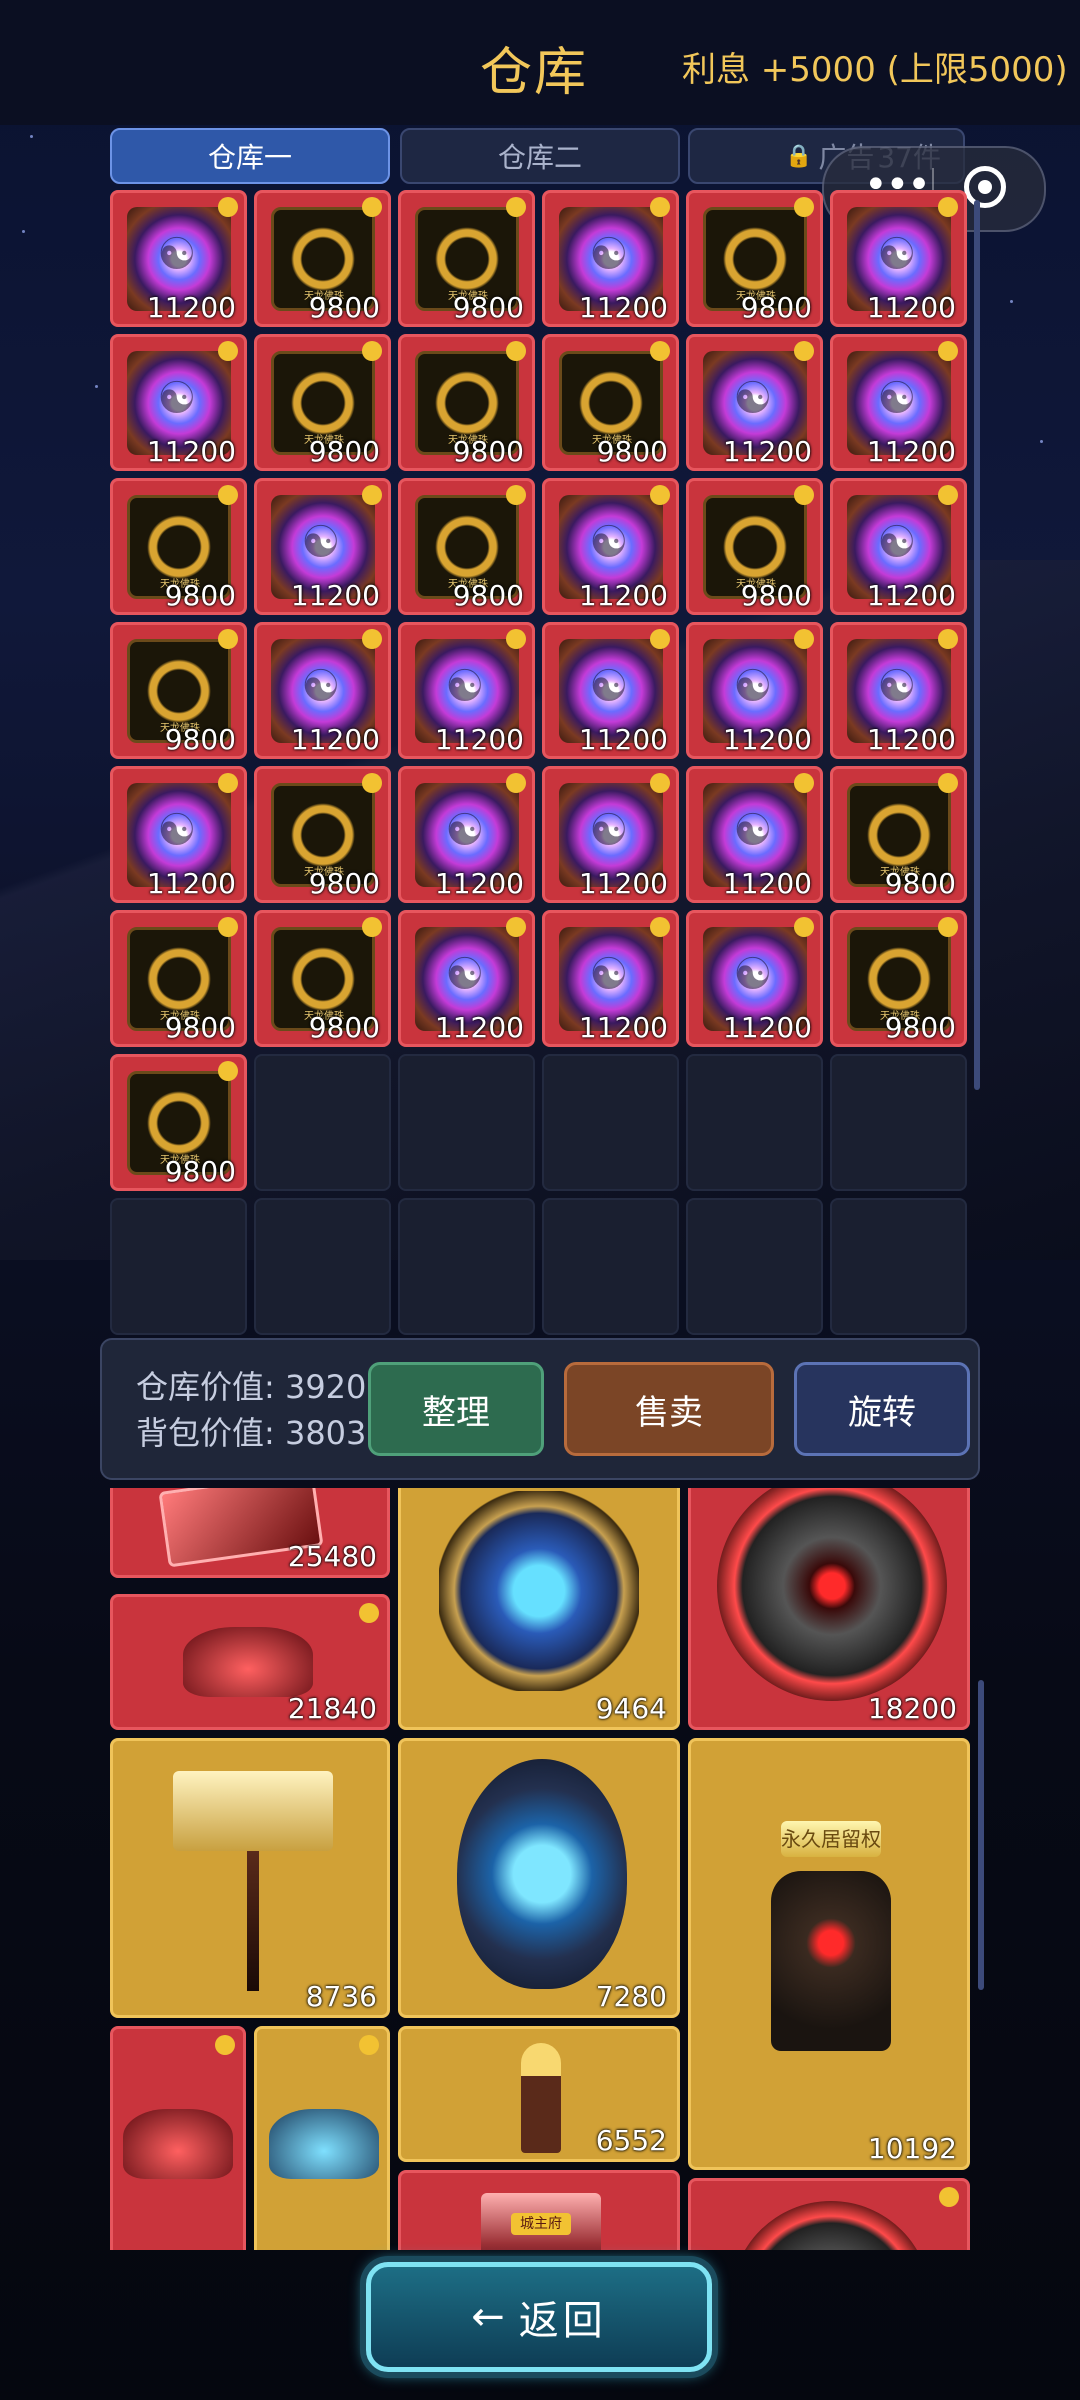 This screenshot has width=1080, height=2400. Describe the element at coordinates (541, 2224) in the screenshot. I see `city-hall-plaque: 城主府` at that location.